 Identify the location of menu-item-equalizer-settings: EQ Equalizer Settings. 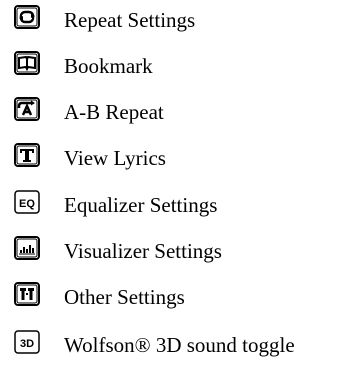
(181, 209).